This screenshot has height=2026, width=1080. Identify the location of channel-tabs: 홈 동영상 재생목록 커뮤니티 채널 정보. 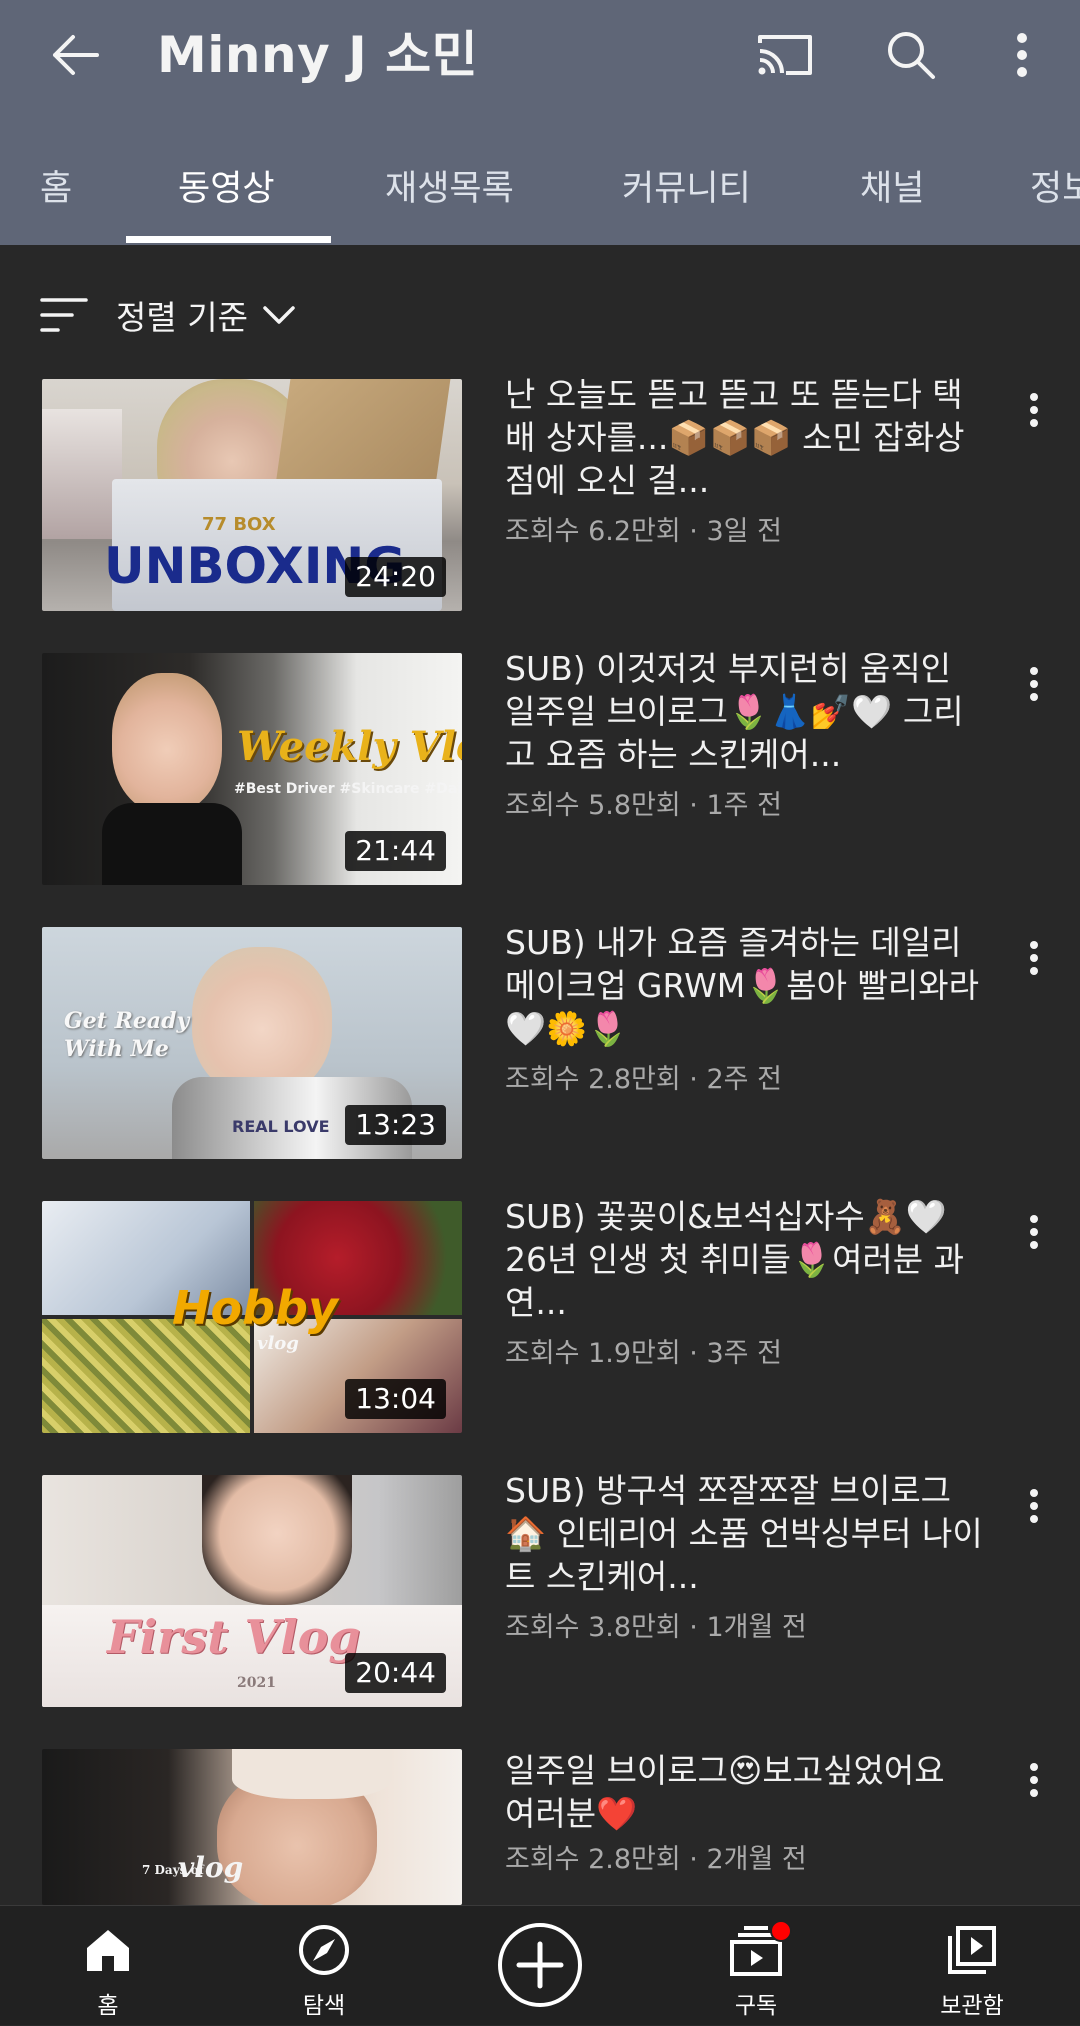
(540, 190).